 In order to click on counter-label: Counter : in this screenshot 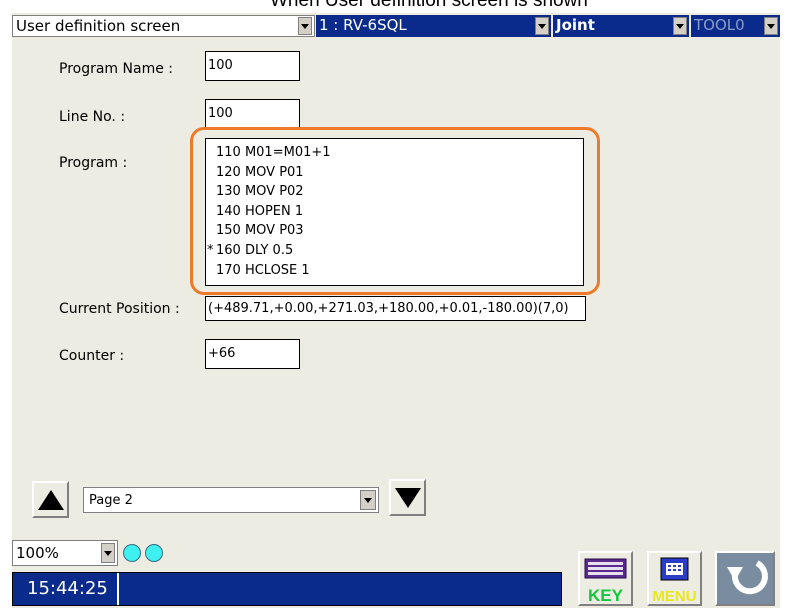, I will do `click(92, 356)`.